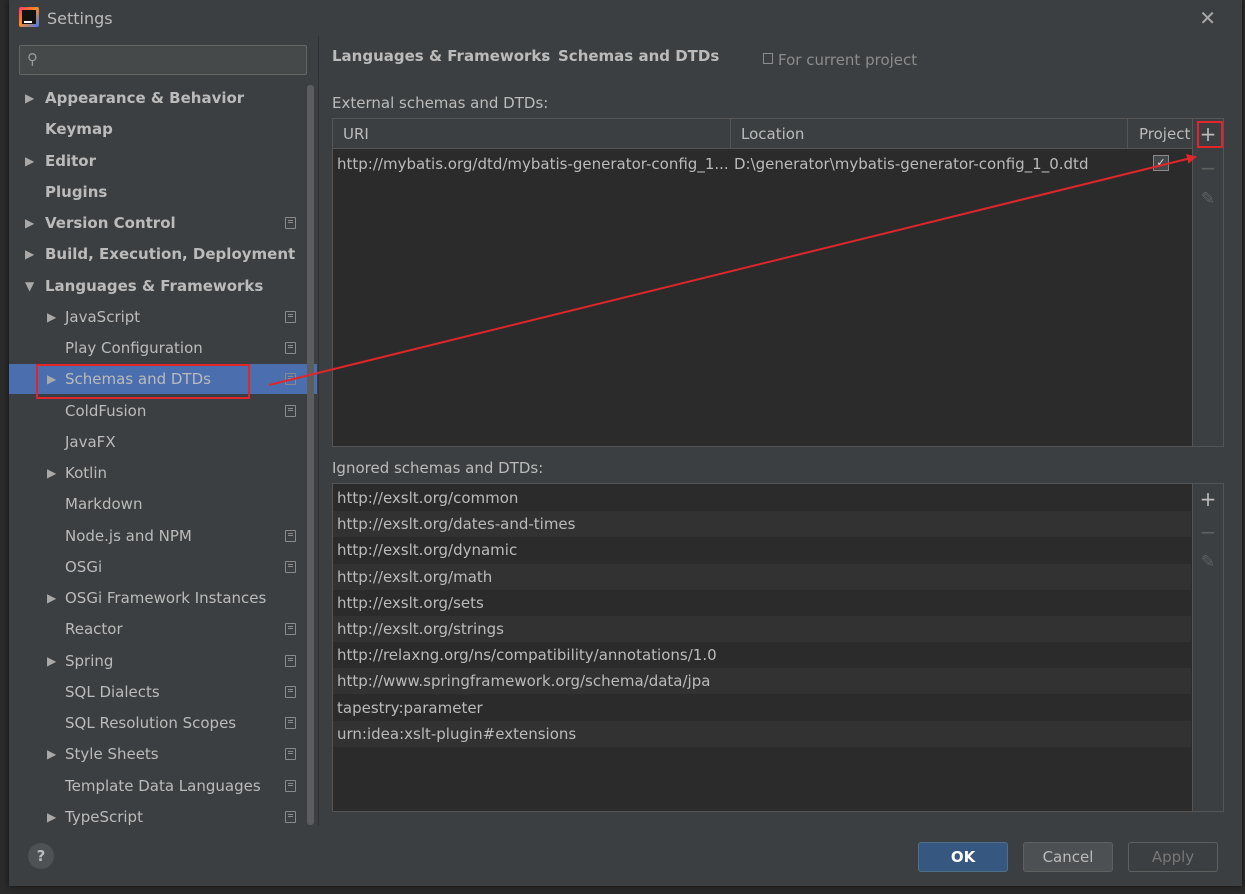  What do you see at coordinates (163, 473) in the screenshot?
I see `tree-item: ▶ Kotlin` at bounding box center [163, 473].